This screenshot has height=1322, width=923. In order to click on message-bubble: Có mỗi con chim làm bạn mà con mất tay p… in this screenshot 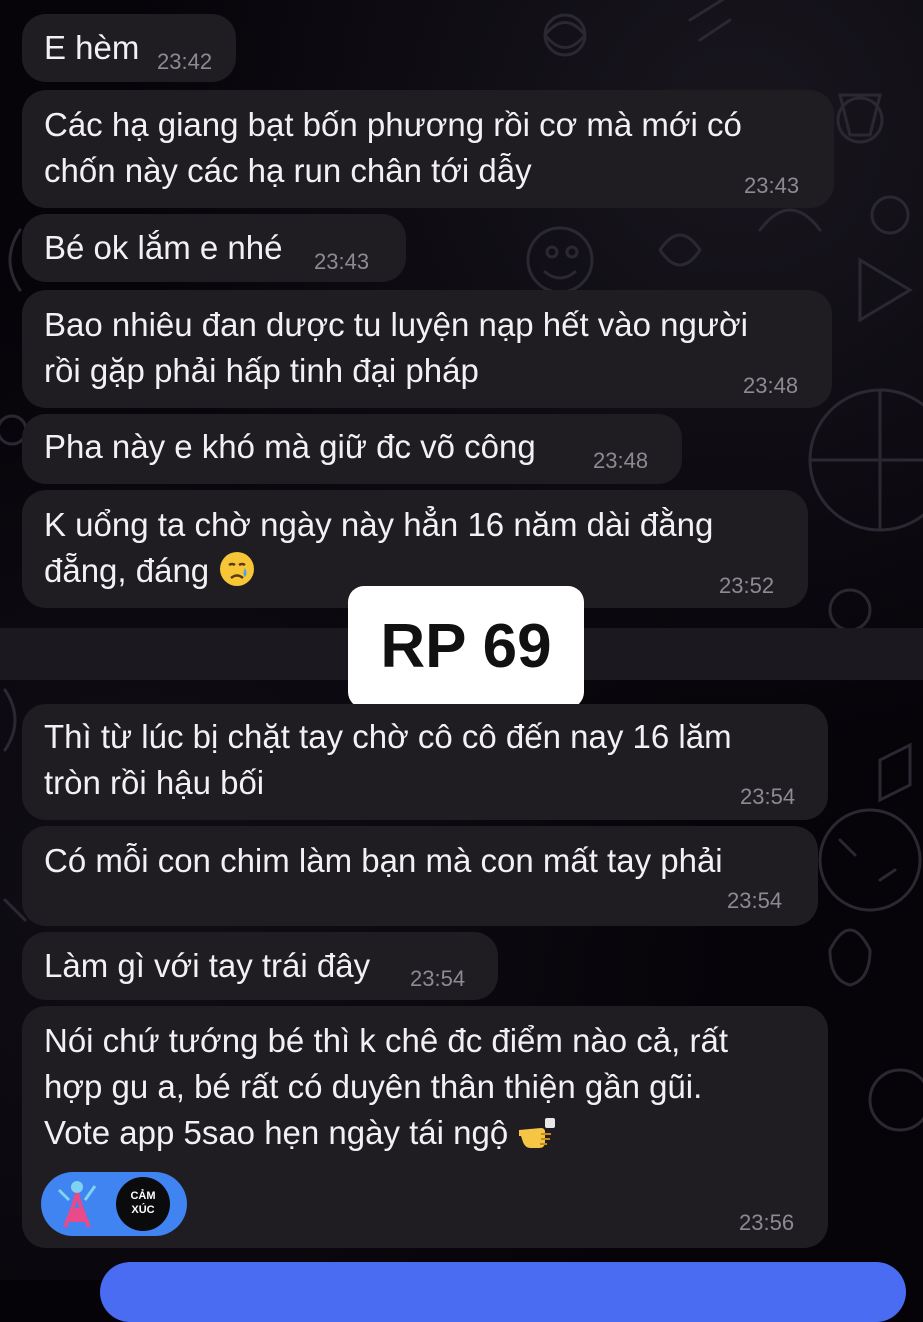, I will do `click(420, 876)`.